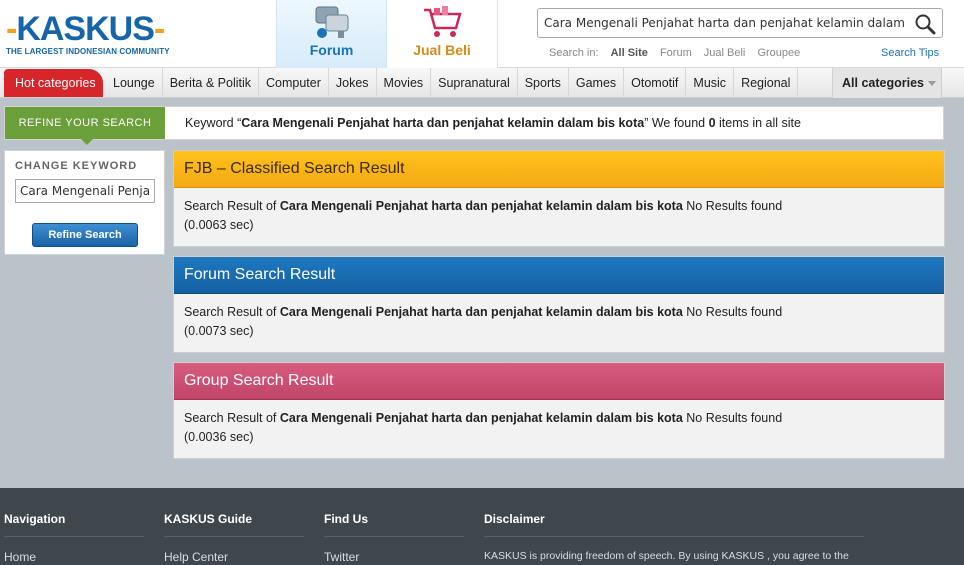  Describe the element at coordinates (766, 83) in the screenshot. I see `nav-item-regional: Regional` at that location.